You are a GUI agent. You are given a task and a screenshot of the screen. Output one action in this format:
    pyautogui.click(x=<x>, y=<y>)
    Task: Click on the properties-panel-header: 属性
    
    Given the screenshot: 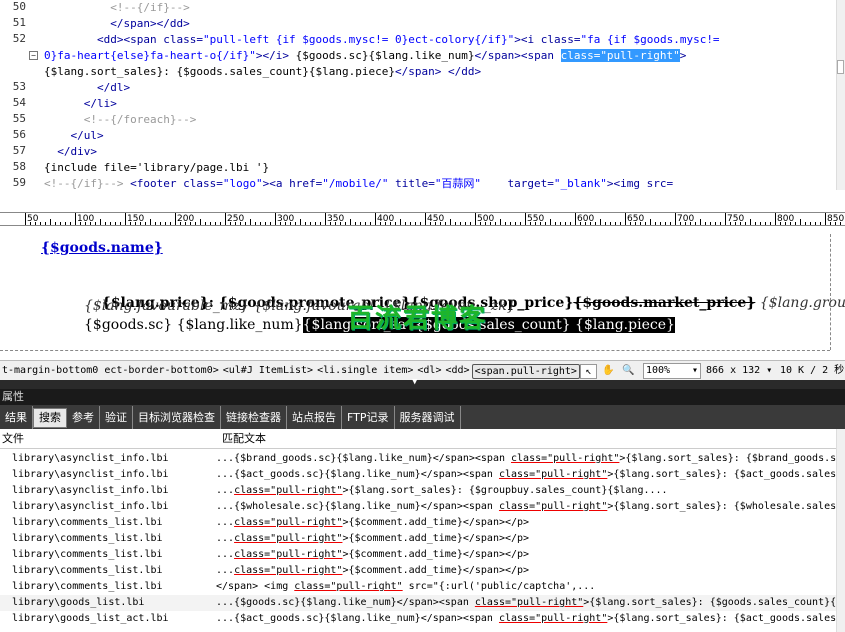 What is the action you would take?
    pyautogui.click(x=422, y=397)
    